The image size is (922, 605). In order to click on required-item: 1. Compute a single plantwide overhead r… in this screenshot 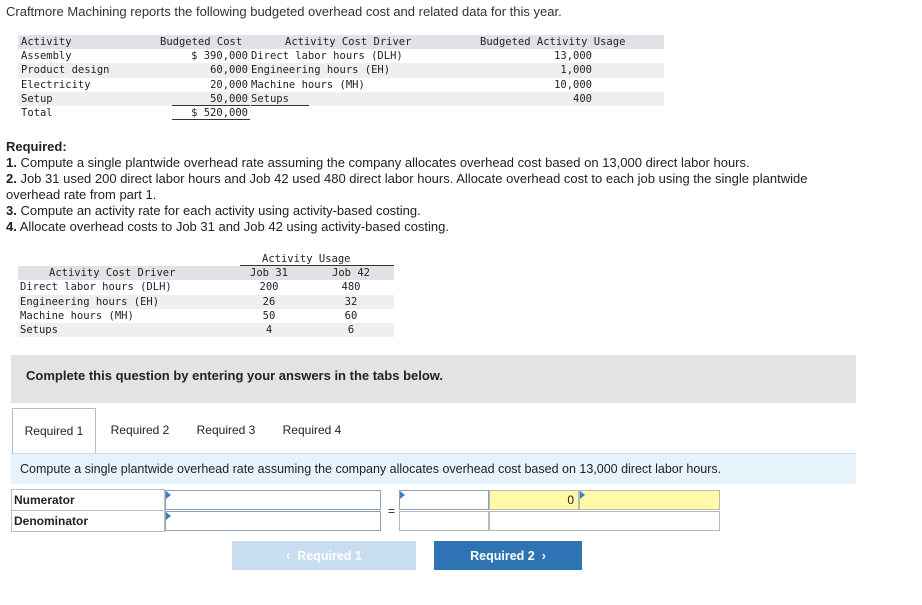, I will do `click(421, 163)`.